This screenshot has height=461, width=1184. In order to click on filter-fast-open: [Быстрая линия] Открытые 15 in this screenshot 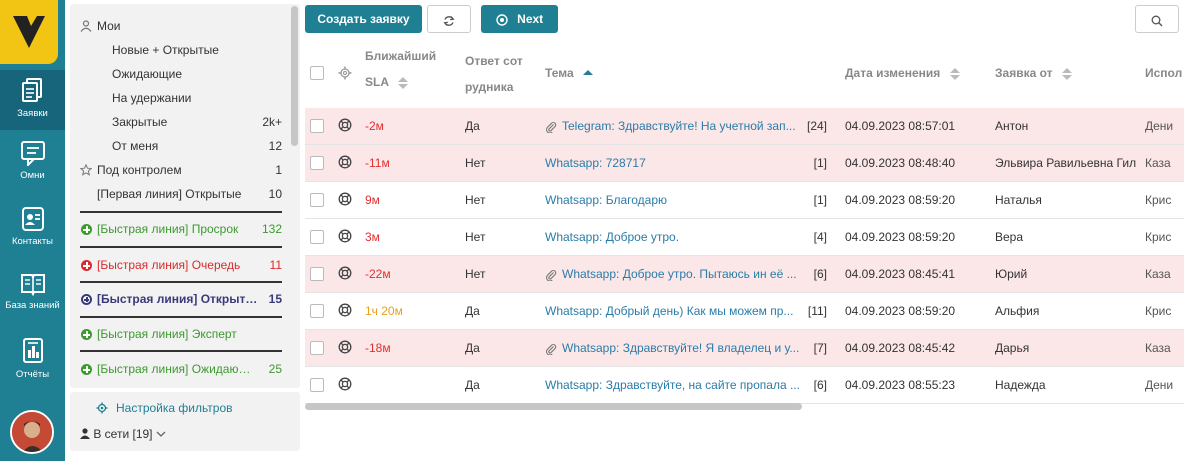, I will do `click(176, 299)`.